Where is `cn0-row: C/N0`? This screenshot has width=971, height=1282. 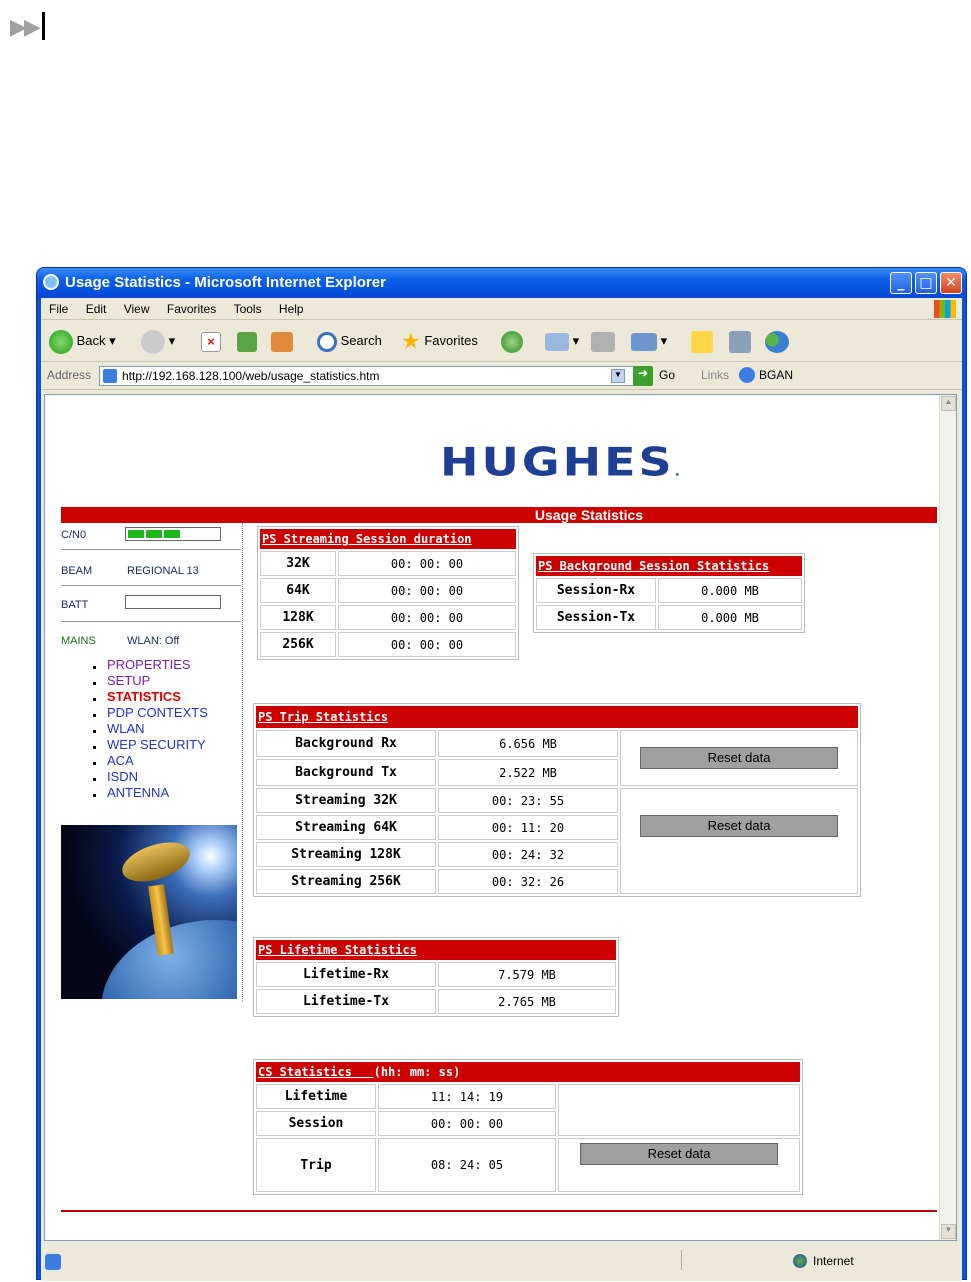 cn0-row: C/N0 is located at coordinates (151, 534).